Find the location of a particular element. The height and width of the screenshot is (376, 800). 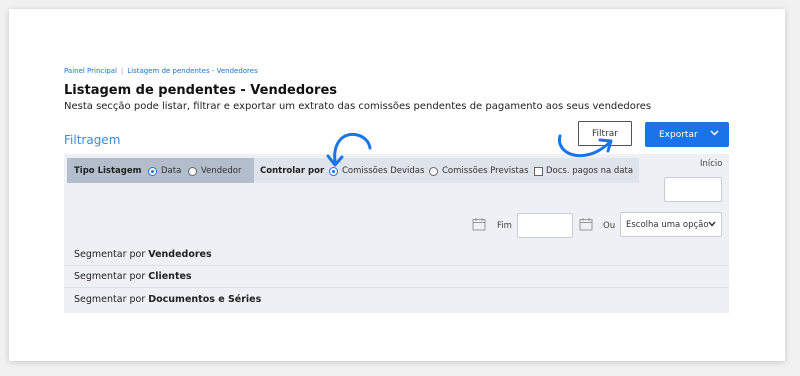

checkbox-label: Docs. pagos na data is located at coordinates (590, 171).